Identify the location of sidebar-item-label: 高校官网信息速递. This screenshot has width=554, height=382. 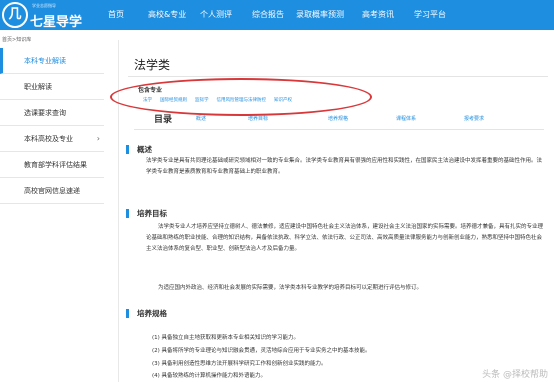
(52, 191).